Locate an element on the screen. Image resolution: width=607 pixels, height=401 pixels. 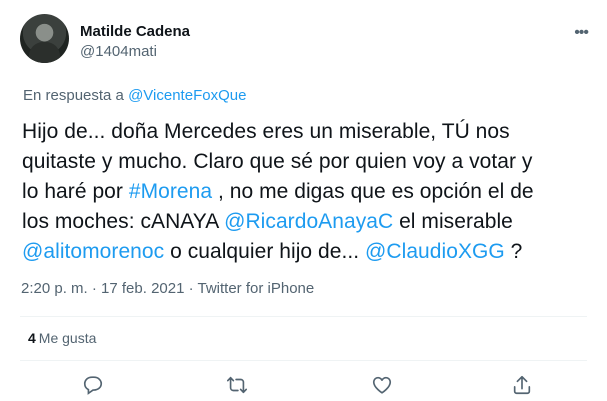
action-bar is located at coordinates (303, 387).